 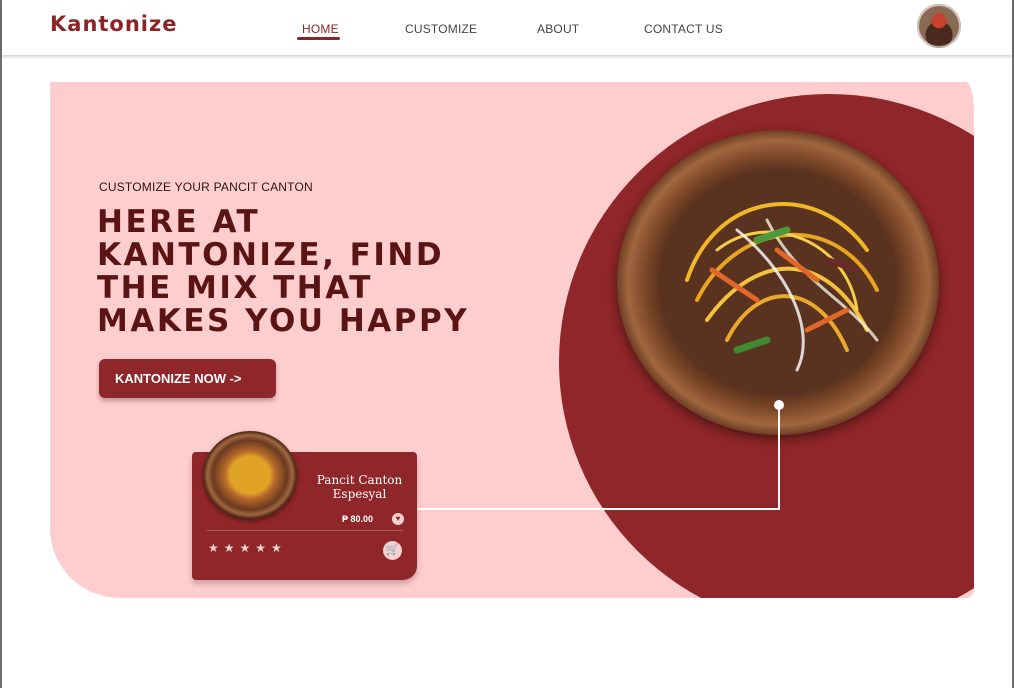 What do you see at coordinates (598, 509) in the screenshot?
I see `connector-line-horizontal` at bounding box center [598, 509].